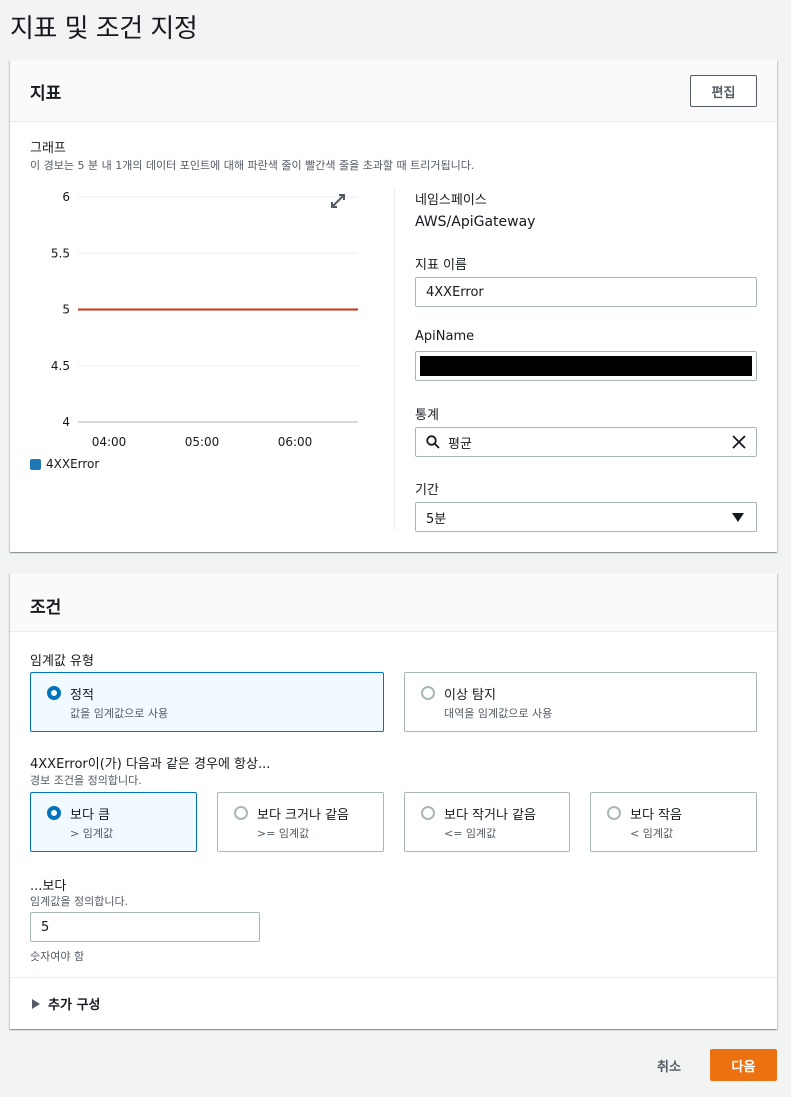  Describe the element at coordinates (723, 91) in the screenshot. I see `edit-button: 편집` at that location.